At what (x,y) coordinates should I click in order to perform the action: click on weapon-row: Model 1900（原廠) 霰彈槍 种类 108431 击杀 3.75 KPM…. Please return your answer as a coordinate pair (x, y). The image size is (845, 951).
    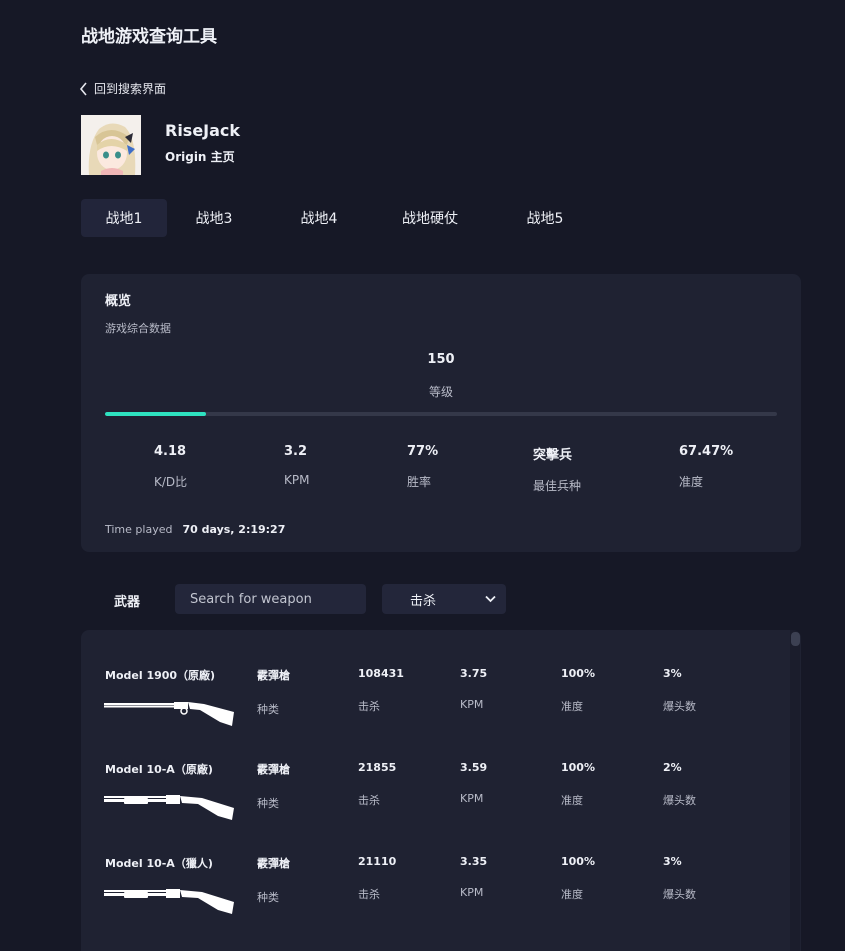
    Looking at the image, I should click on (431, 678).